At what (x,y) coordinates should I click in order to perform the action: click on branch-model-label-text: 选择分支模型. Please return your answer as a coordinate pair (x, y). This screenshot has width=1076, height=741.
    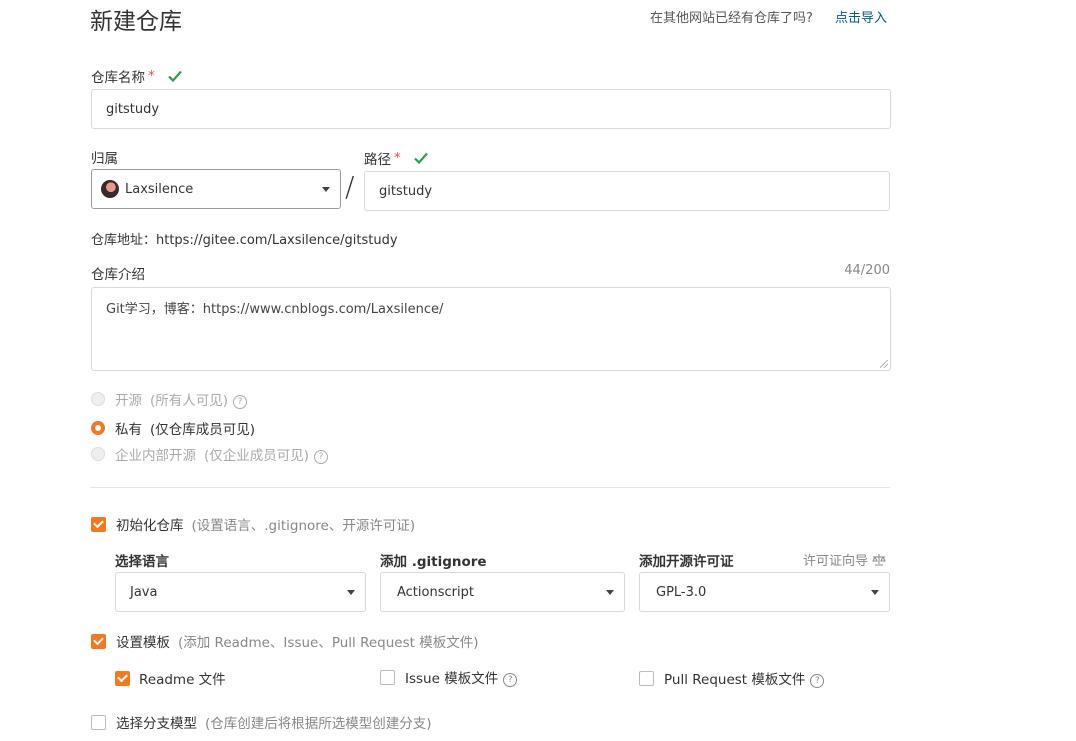
    Looking at the image, I should click on (156, 724).